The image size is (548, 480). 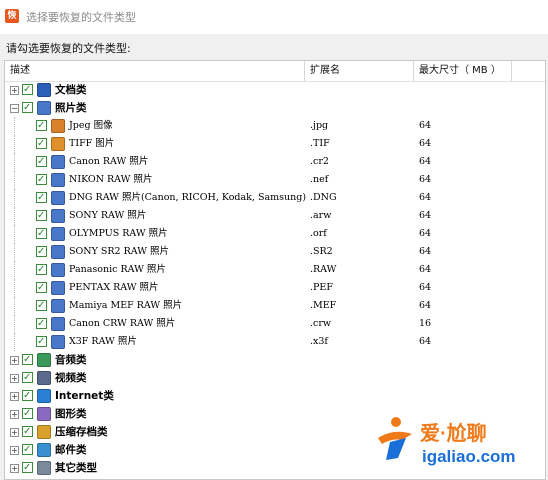 What do you see at coordinates (81, 17) in the screenshot?
I see `window-title: 选择要恢复的文件类型` at bounding box center [81, 17].